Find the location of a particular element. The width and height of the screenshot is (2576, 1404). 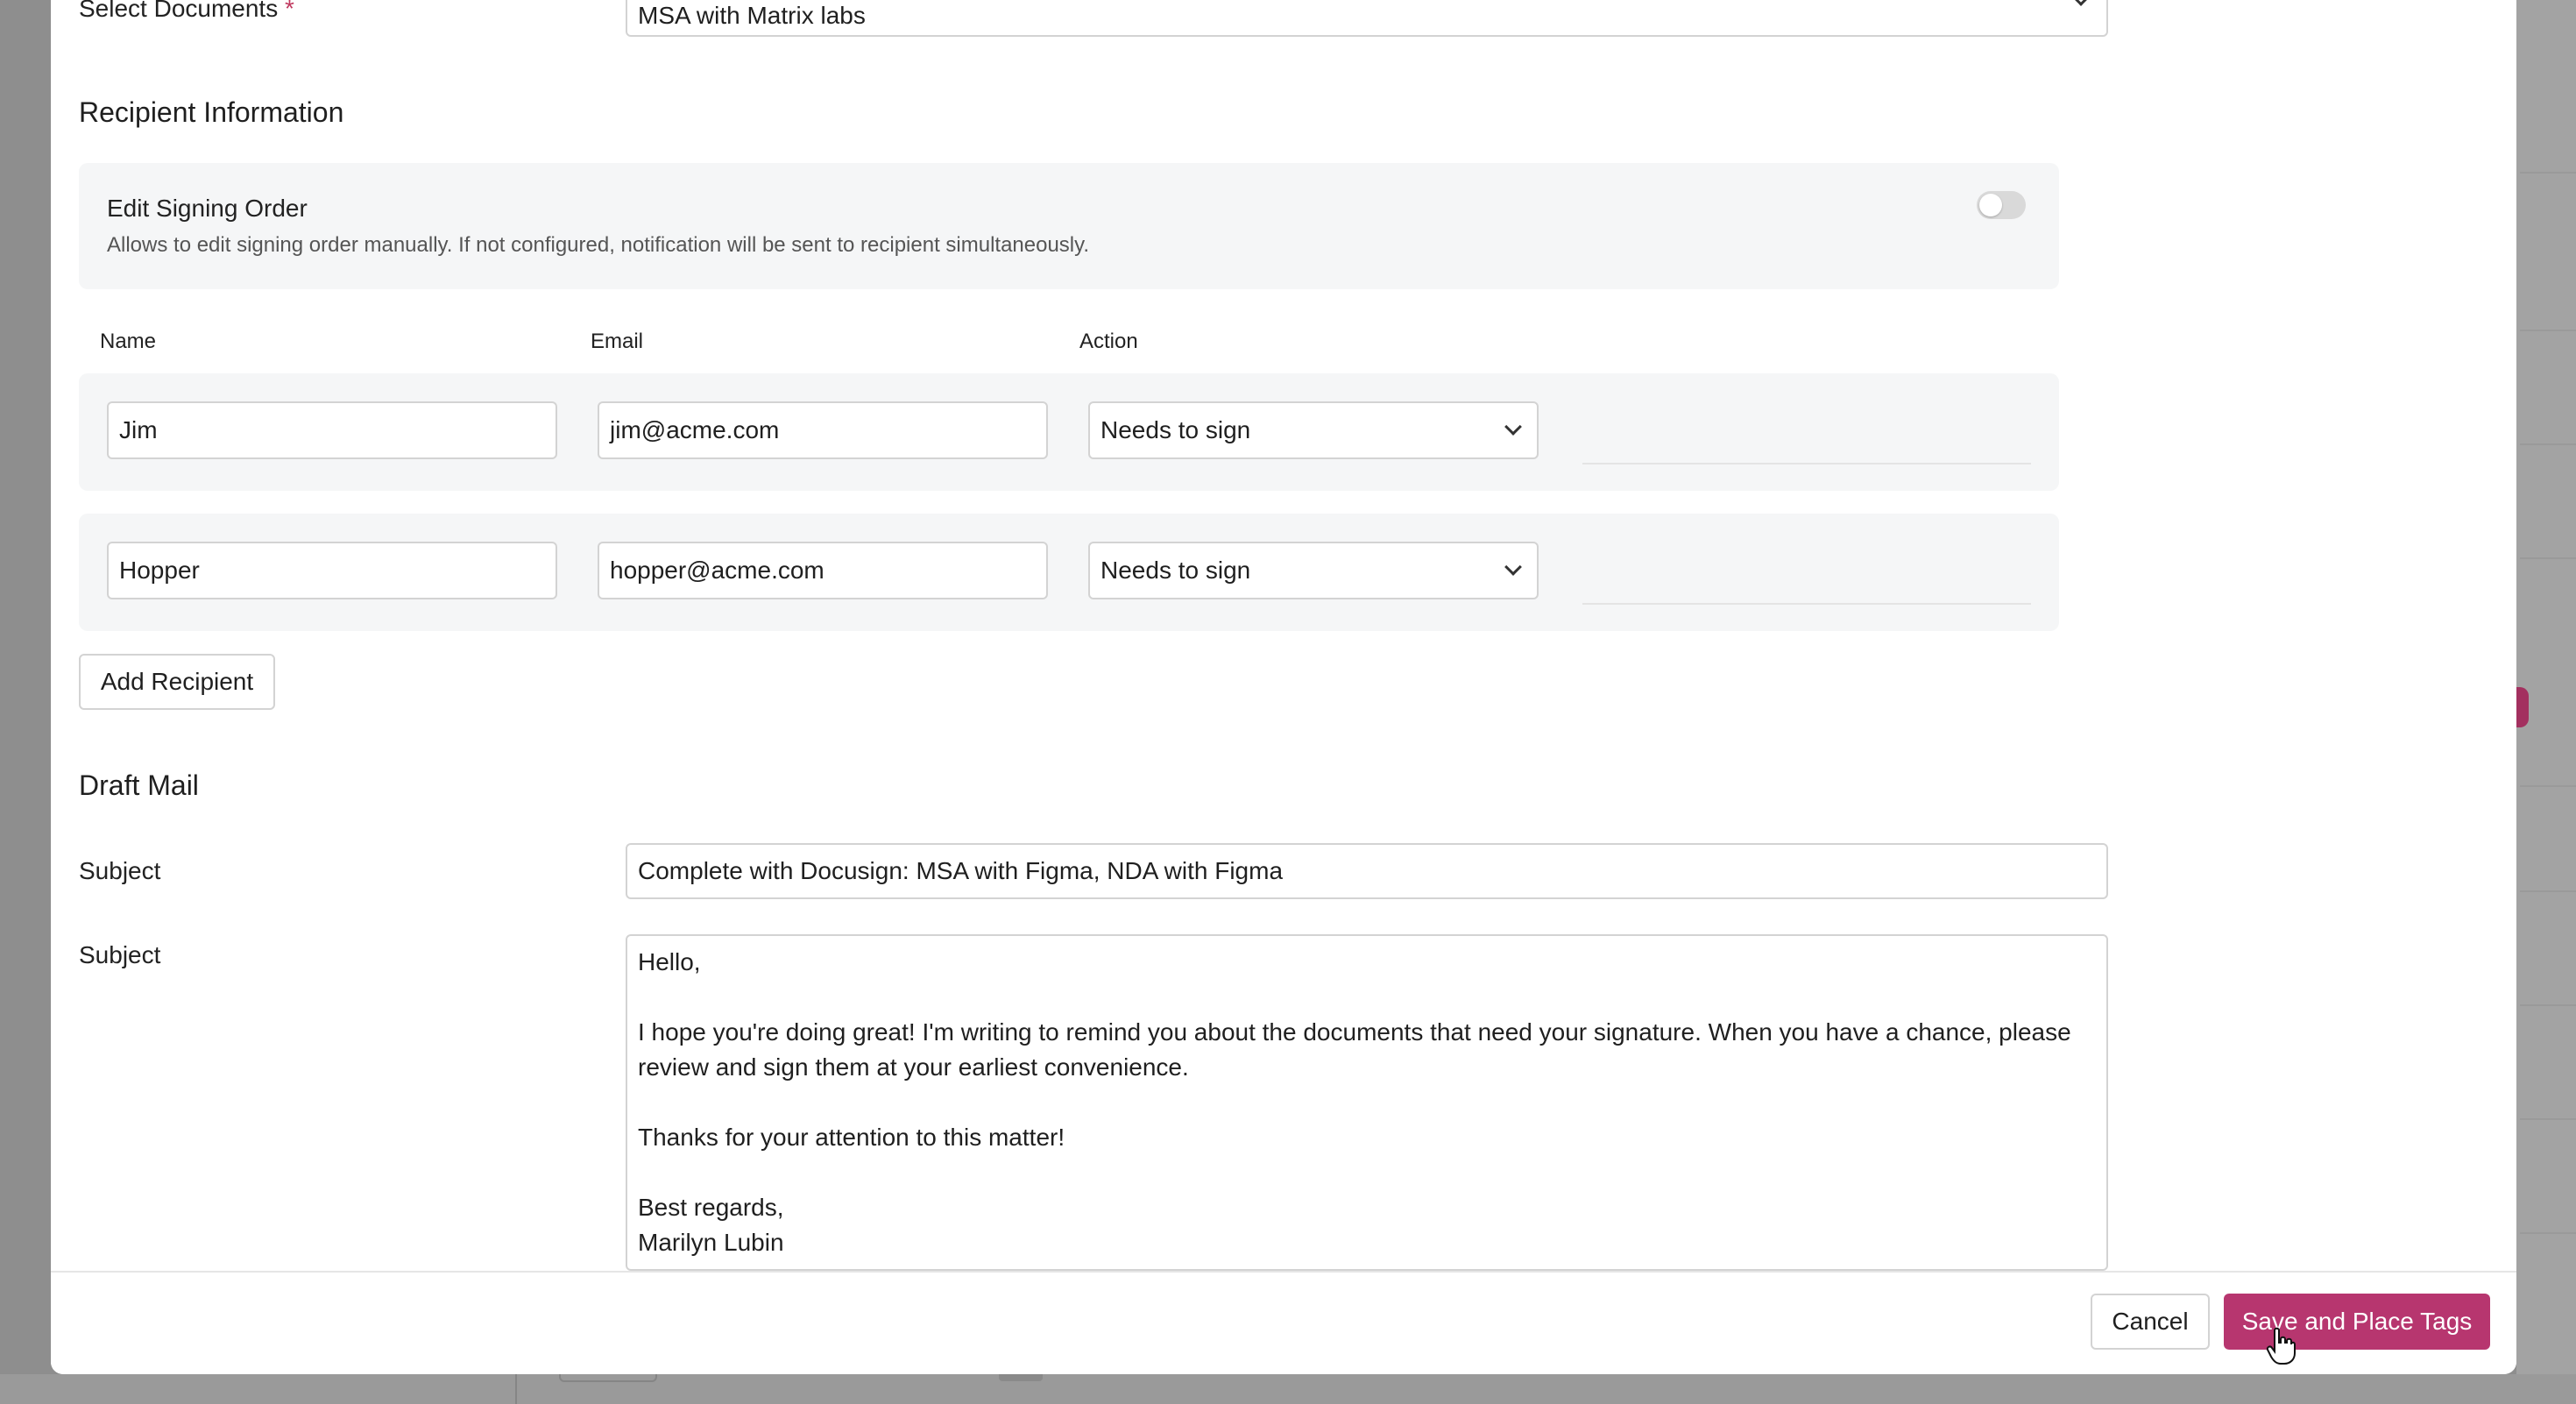

add-recipient-button: Add Recipient is located at coordinates (177, 682).